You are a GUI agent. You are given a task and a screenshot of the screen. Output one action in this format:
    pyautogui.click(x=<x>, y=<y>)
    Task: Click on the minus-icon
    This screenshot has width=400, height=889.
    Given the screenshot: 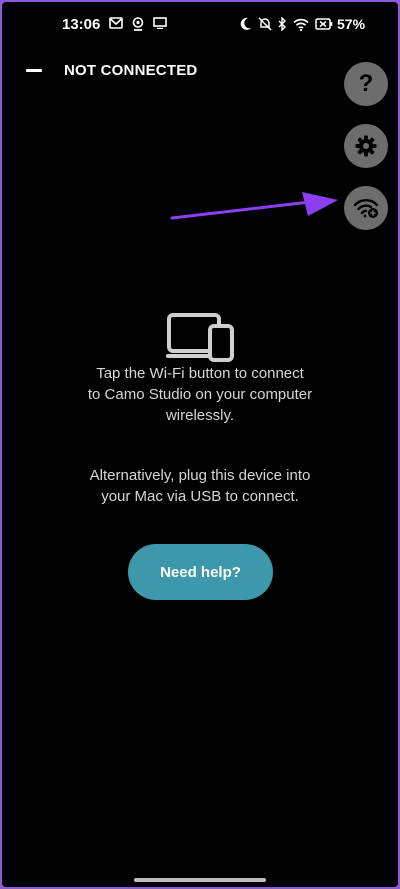 What is the action you would take?
    pyautogui.click(x=34, y=70)
    